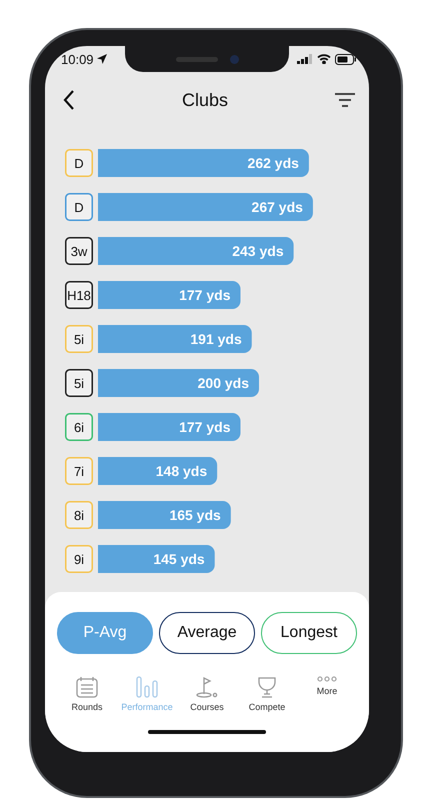  Describe the element at coordinates (207, 687) in the screenshot. I see `flag-icon` at that location.